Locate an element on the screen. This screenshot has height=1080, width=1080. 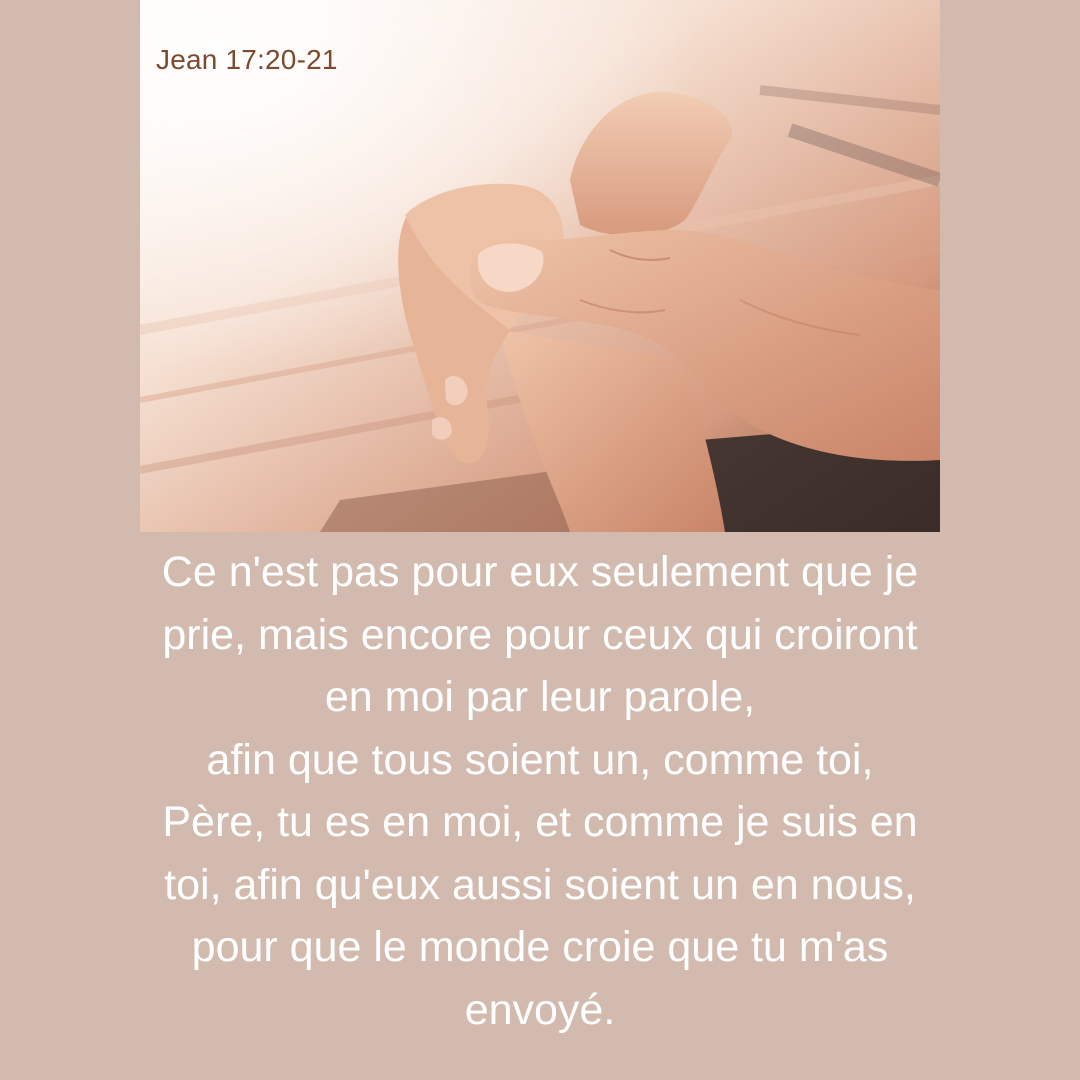
verse-line: Ce n'est pas pour eux seulement que je is located at coordinates (540, 572).